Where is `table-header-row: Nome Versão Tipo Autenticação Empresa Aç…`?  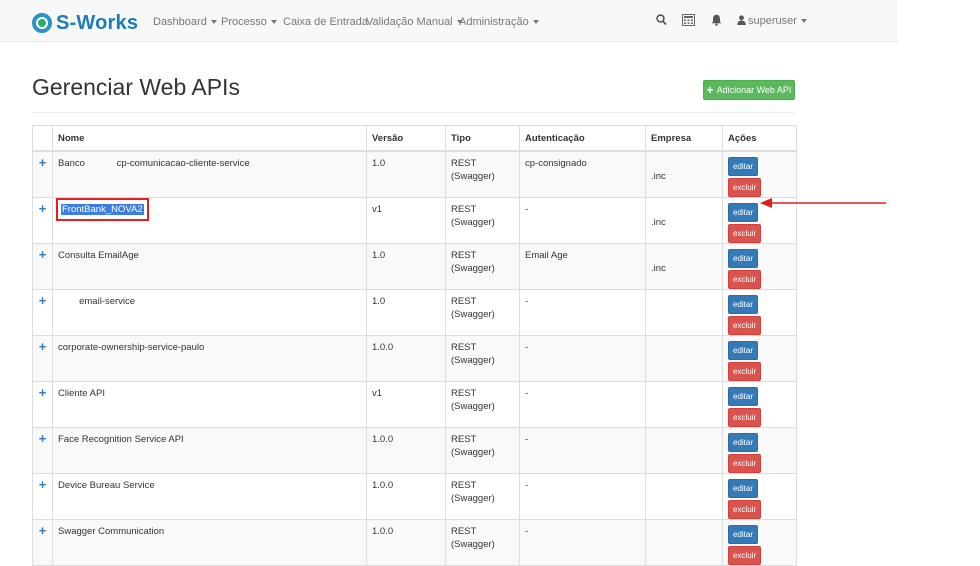
table-header-row: Nome Versão Tipo Autenticação Empresa Aç… is located at coordinates (414, 138).